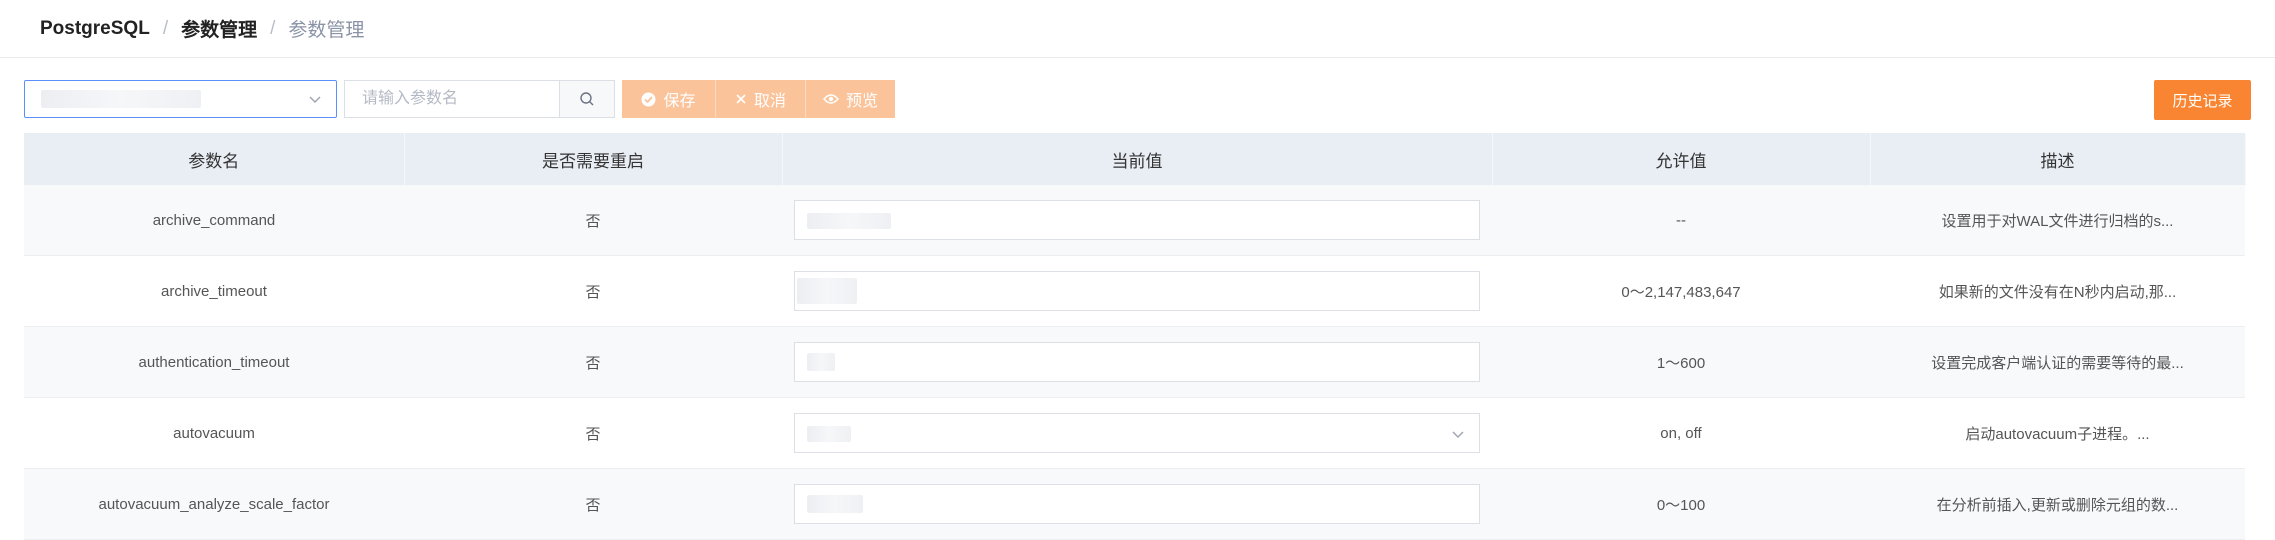 Image resolution: width=2275 pixels, height=540 pixels. Describe the element at coordinates (741, 99) in the screenshot. I see `close-icon` at that location.